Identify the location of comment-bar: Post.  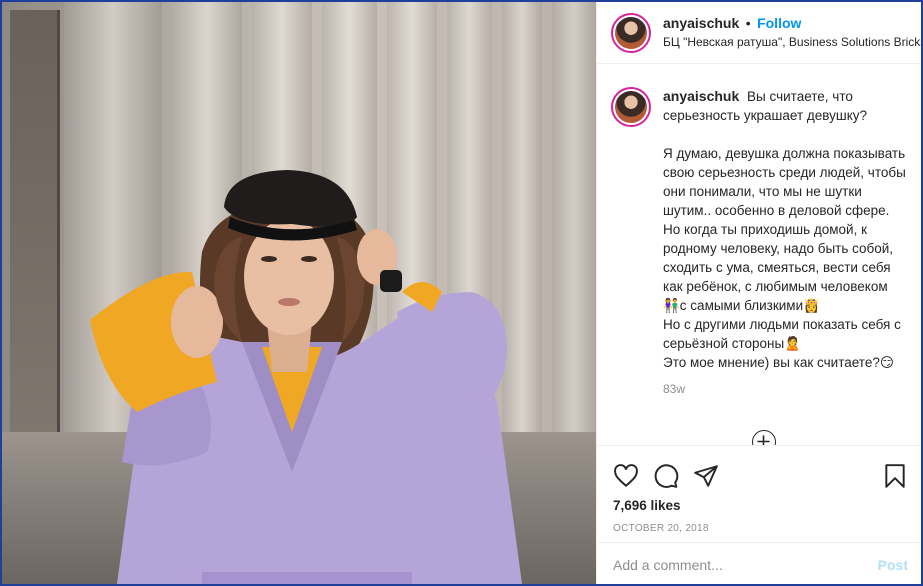
(759, 563).